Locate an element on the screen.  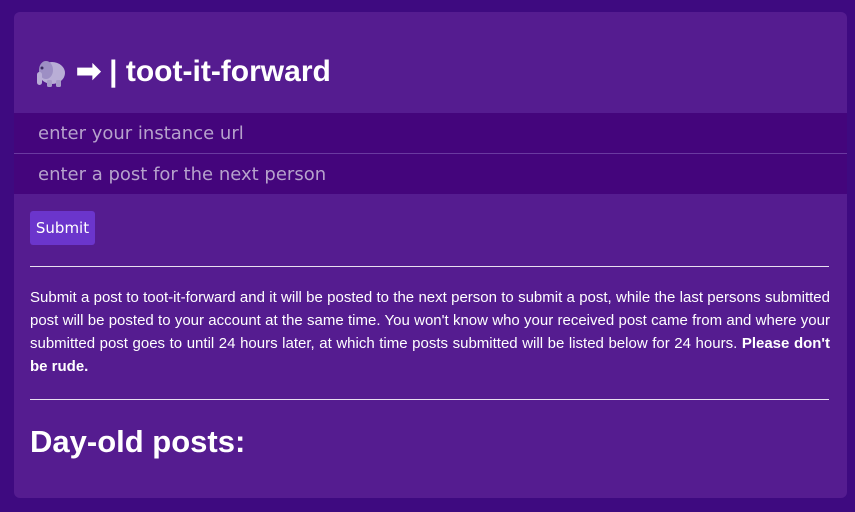
instance-url-input is located at coordinates (430, 133).